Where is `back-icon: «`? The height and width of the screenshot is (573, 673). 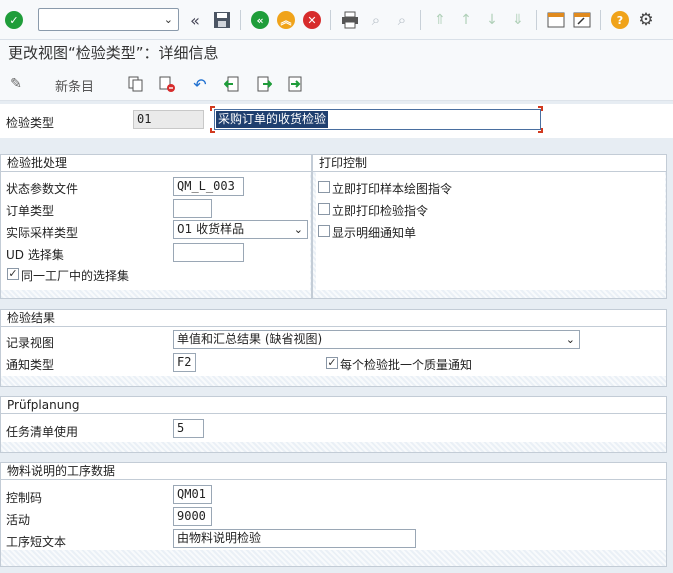 back-icon: « is located at coordinates (260, 20).